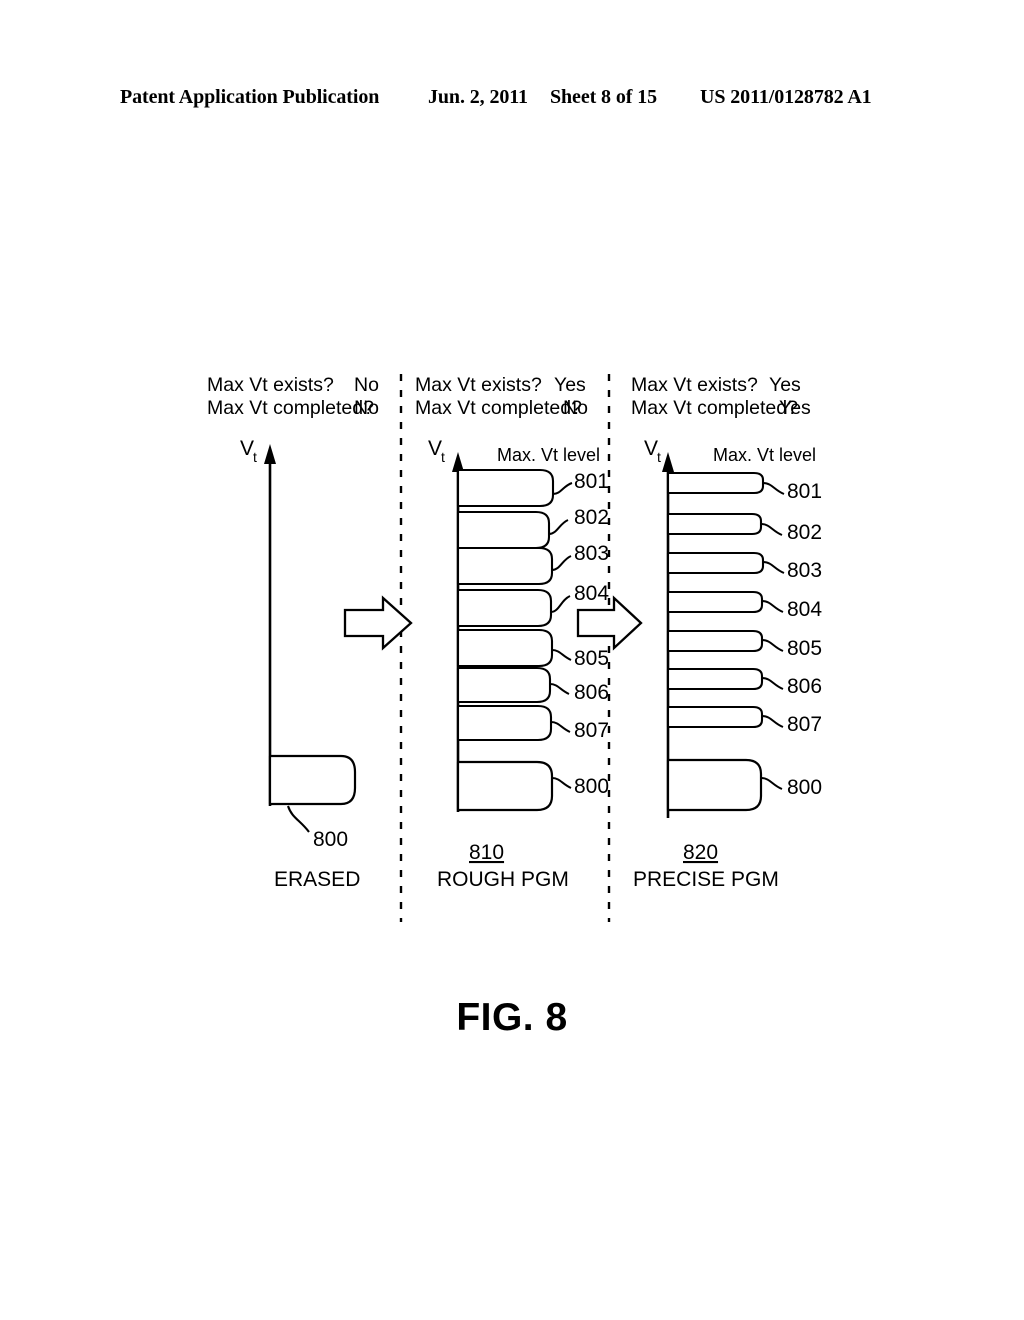  Describe the element at coordinates (247, 448) in the screenshot. I see `erased-axis-label-vt: V` at that location.